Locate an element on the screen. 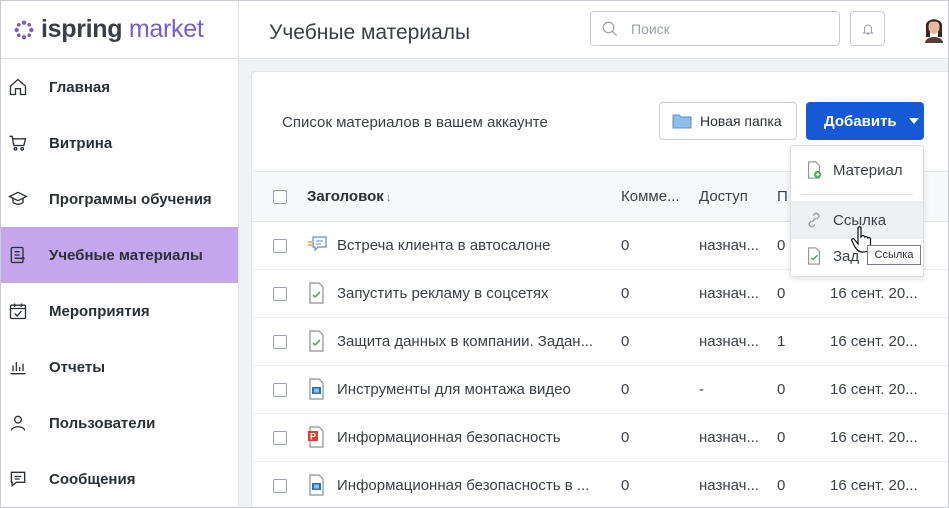 Image resolution: width=949 pixels, height=508 pixels. link-icon is located at coordinates (814, 220).